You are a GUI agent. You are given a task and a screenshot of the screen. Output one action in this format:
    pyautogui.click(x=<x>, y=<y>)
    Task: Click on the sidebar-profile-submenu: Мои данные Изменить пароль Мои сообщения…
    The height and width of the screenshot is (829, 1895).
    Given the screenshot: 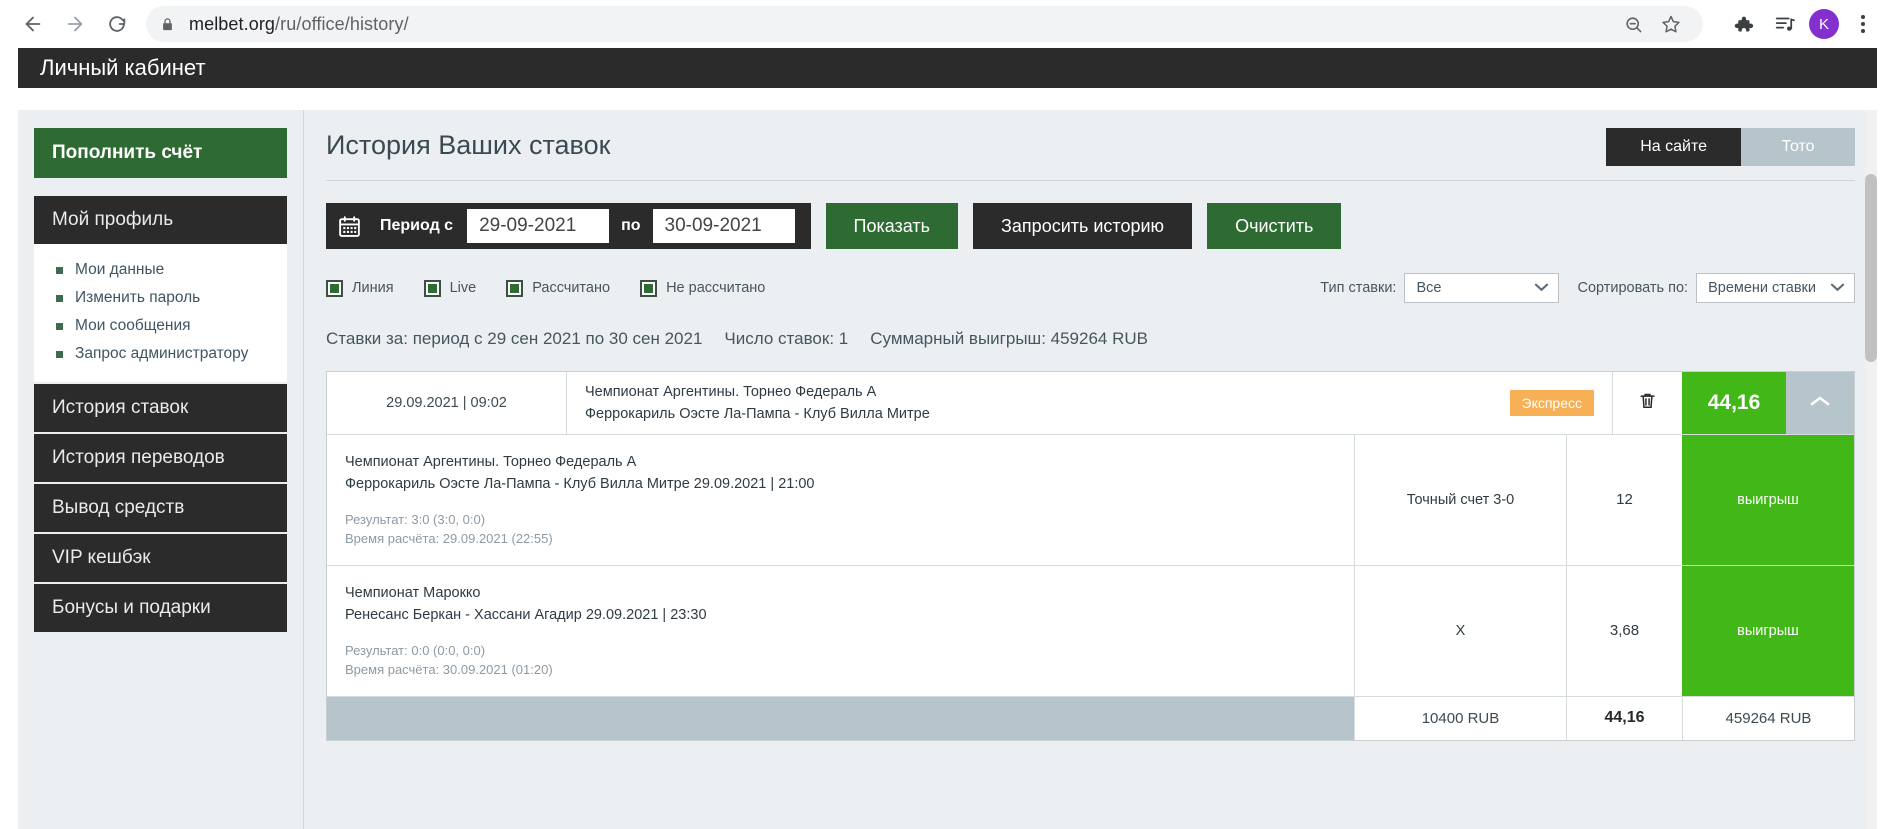 What is the action you would take?
    pyautogui.click(x=160, y=313)
    